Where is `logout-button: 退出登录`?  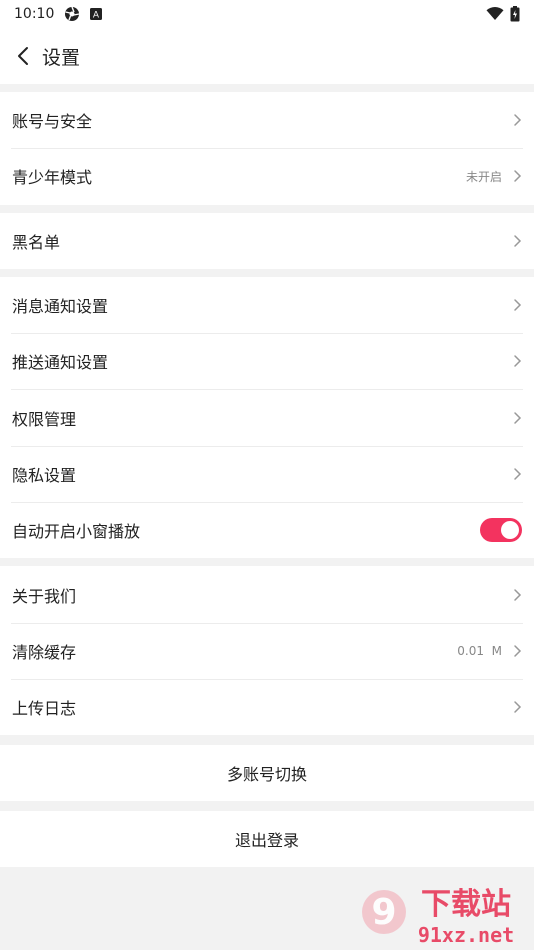 logout-button: 退出登录 is located at coordinates (267, 839).